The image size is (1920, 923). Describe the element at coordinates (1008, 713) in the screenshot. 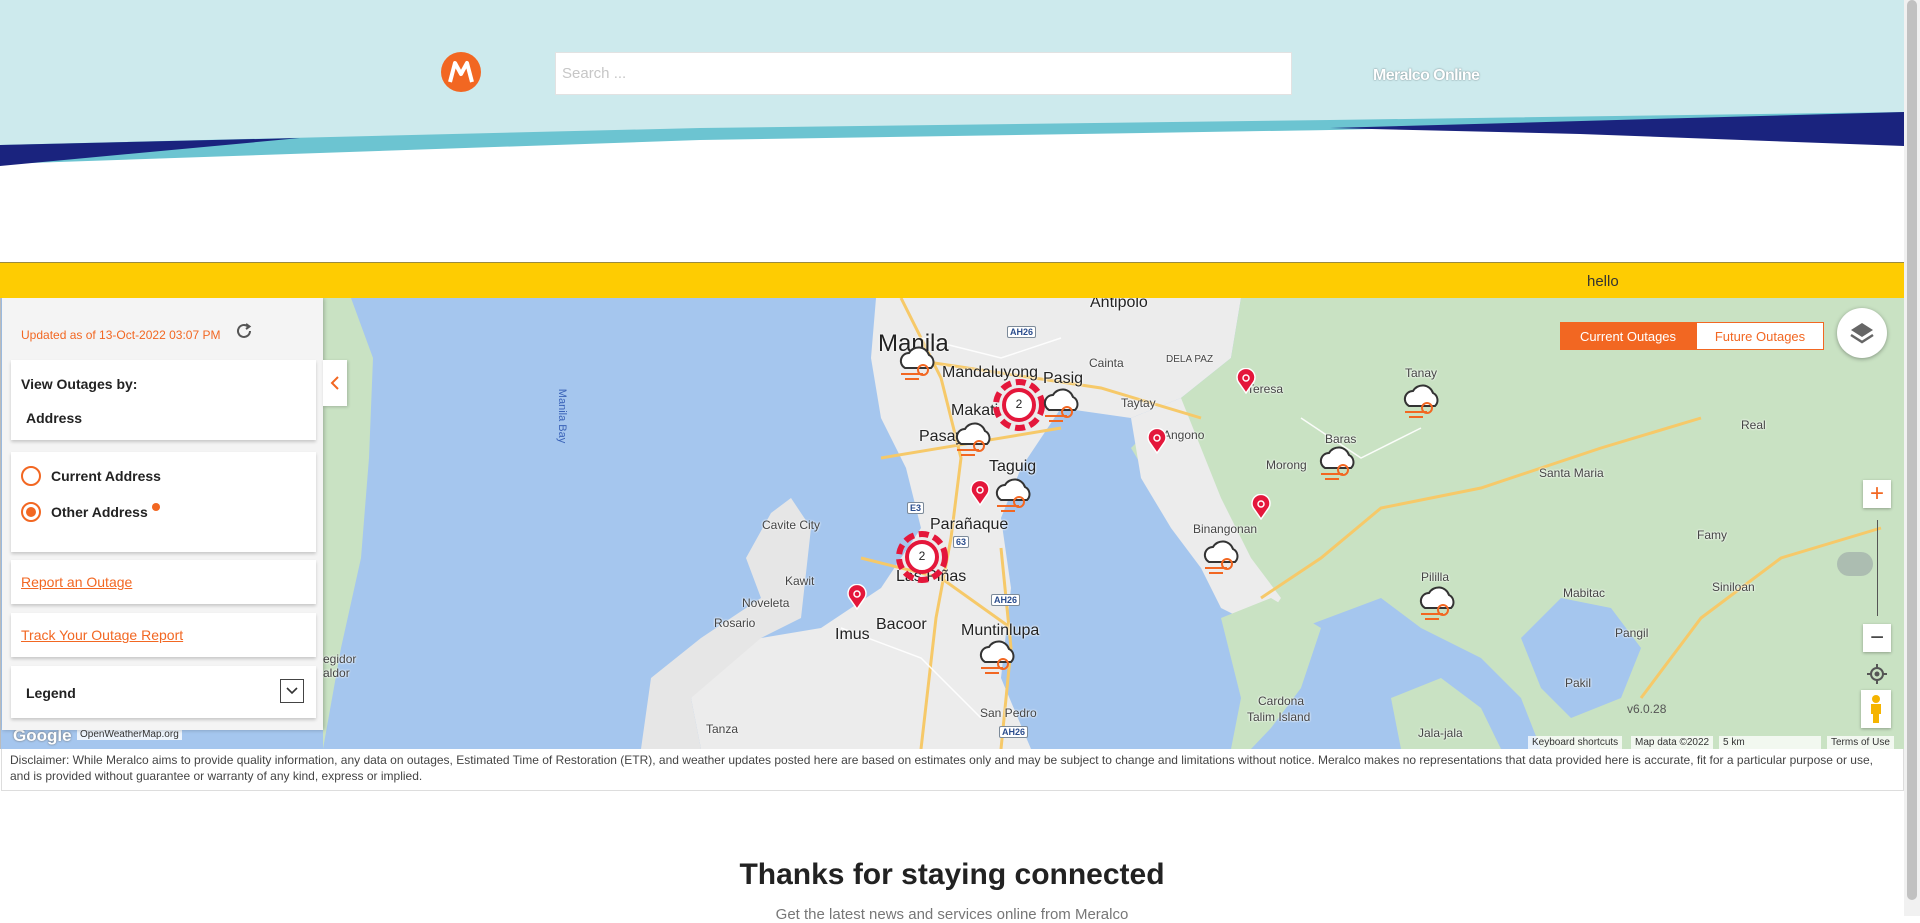

I see `place-label: San Pedro` at that location.